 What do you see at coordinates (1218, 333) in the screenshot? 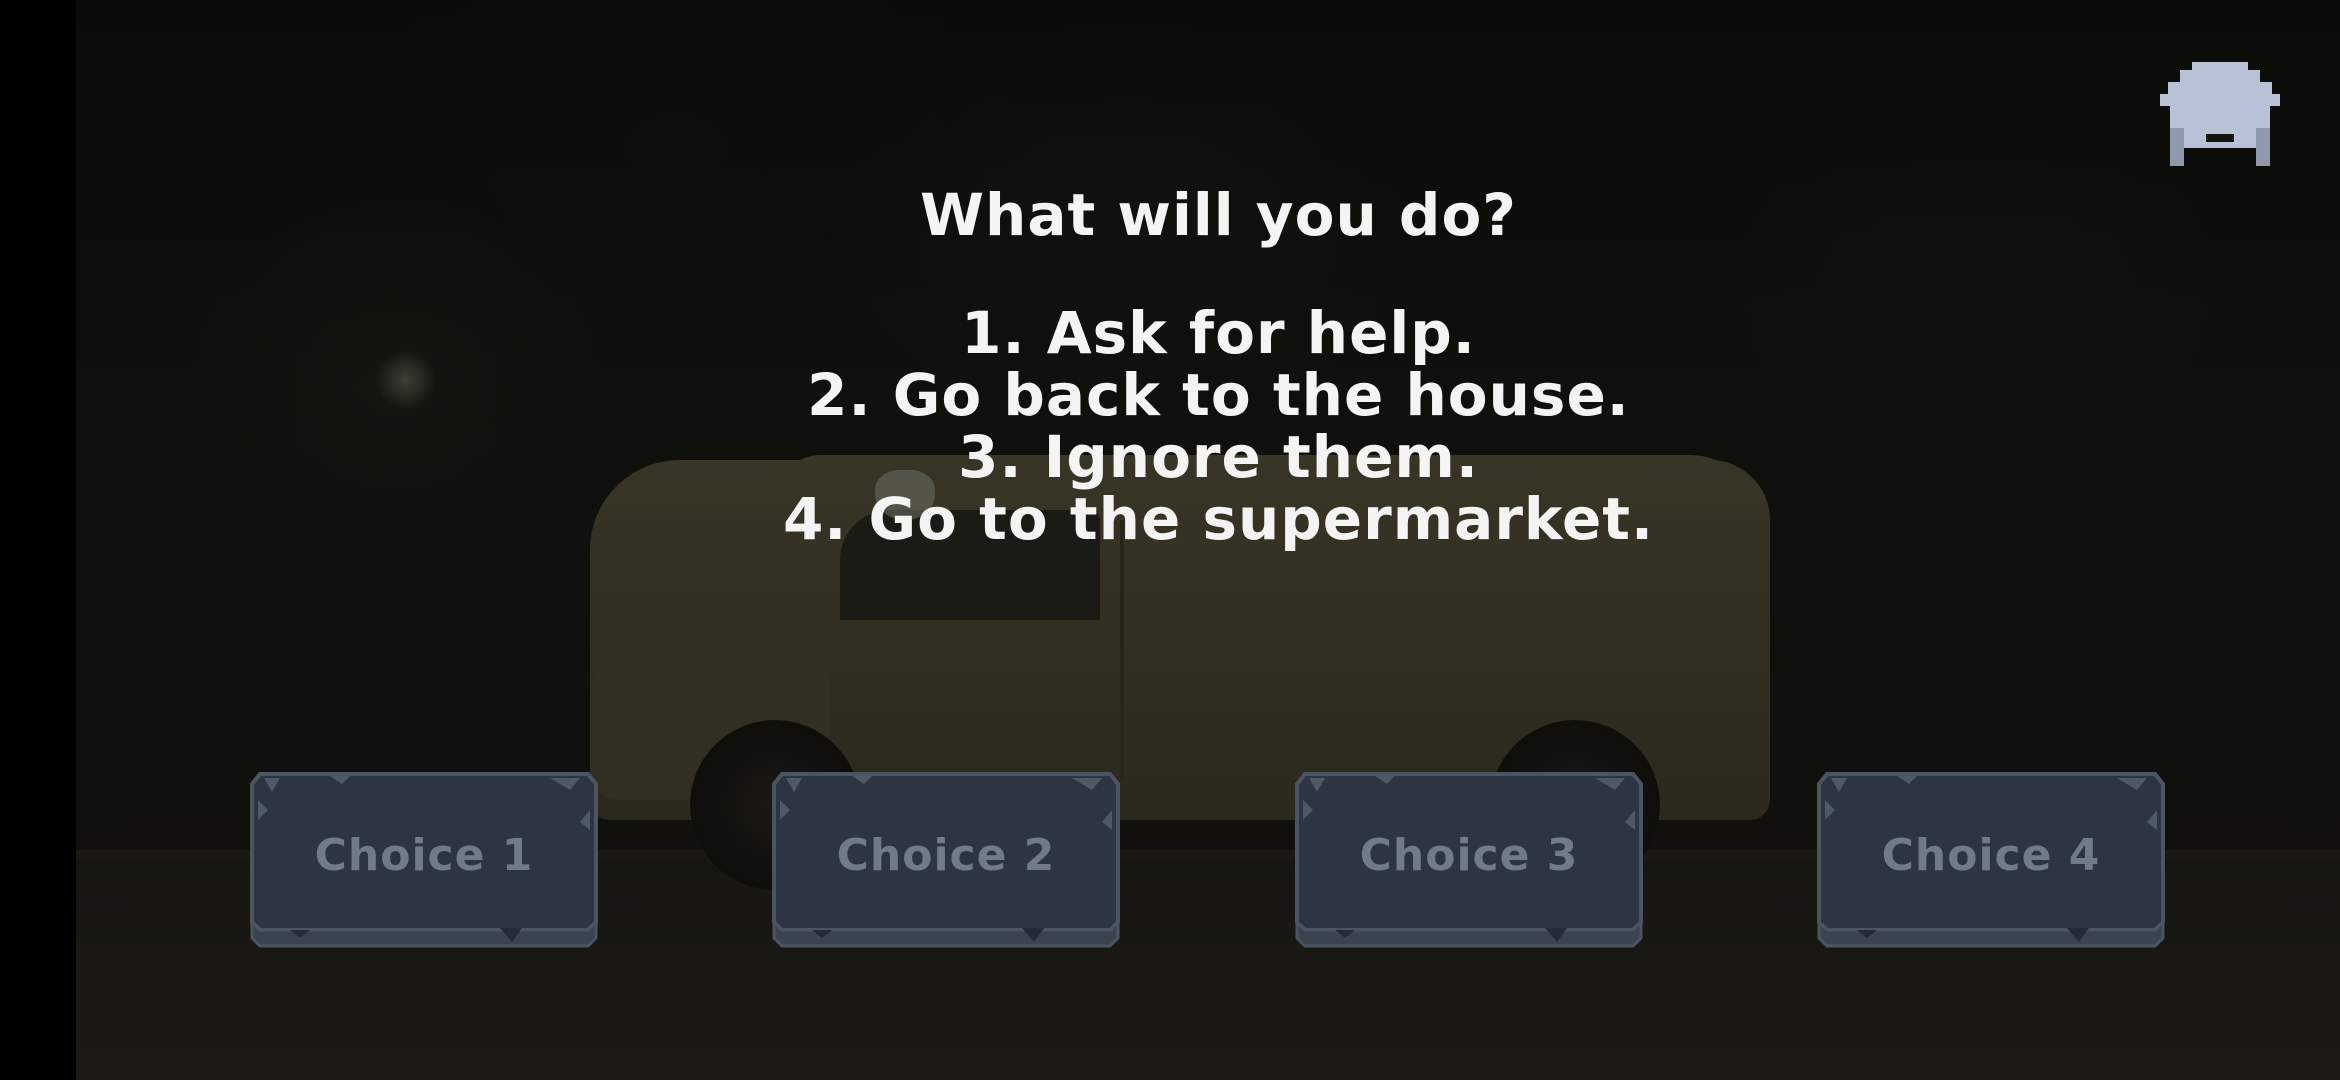
I see `option-line-1: 1. Ask for help.` at bounding box center [1218, 333].